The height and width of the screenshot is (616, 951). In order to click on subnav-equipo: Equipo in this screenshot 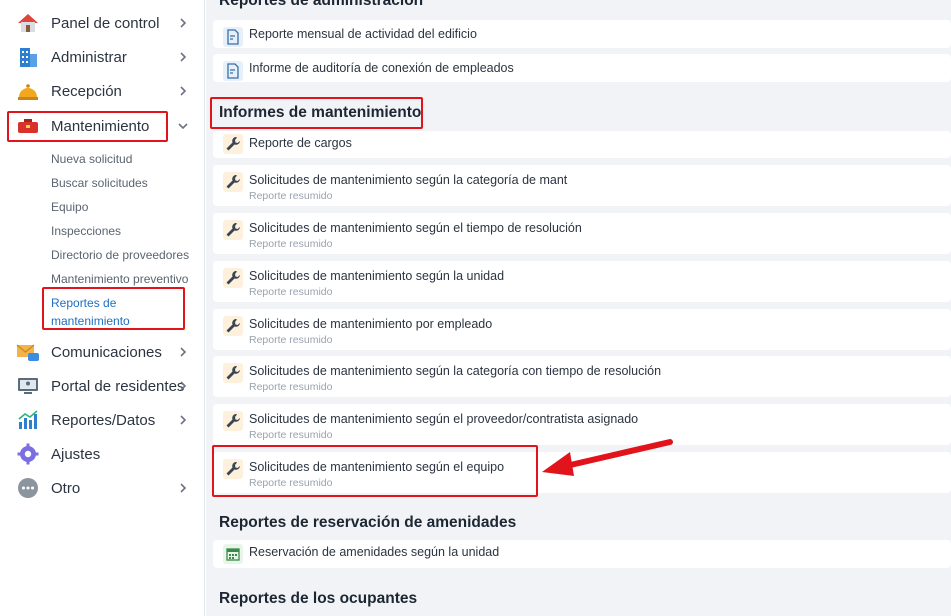, I will do `click(69, 207)`.